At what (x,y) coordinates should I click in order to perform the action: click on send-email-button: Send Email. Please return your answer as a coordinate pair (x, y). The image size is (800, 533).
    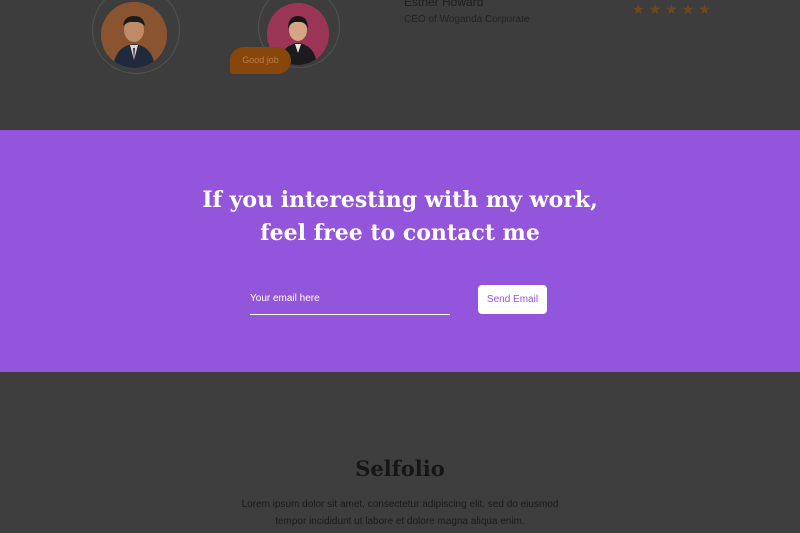
    Looking at the image, I should click on (512, 299).